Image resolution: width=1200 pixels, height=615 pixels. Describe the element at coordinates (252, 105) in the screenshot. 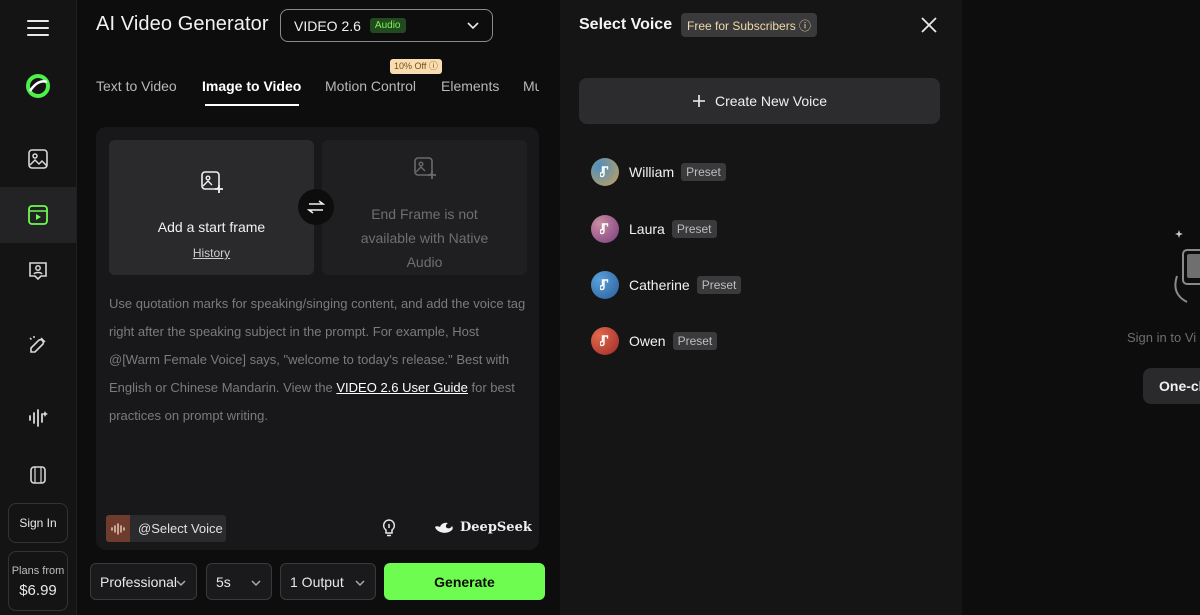

I see `active-tab-indicator` at that location.